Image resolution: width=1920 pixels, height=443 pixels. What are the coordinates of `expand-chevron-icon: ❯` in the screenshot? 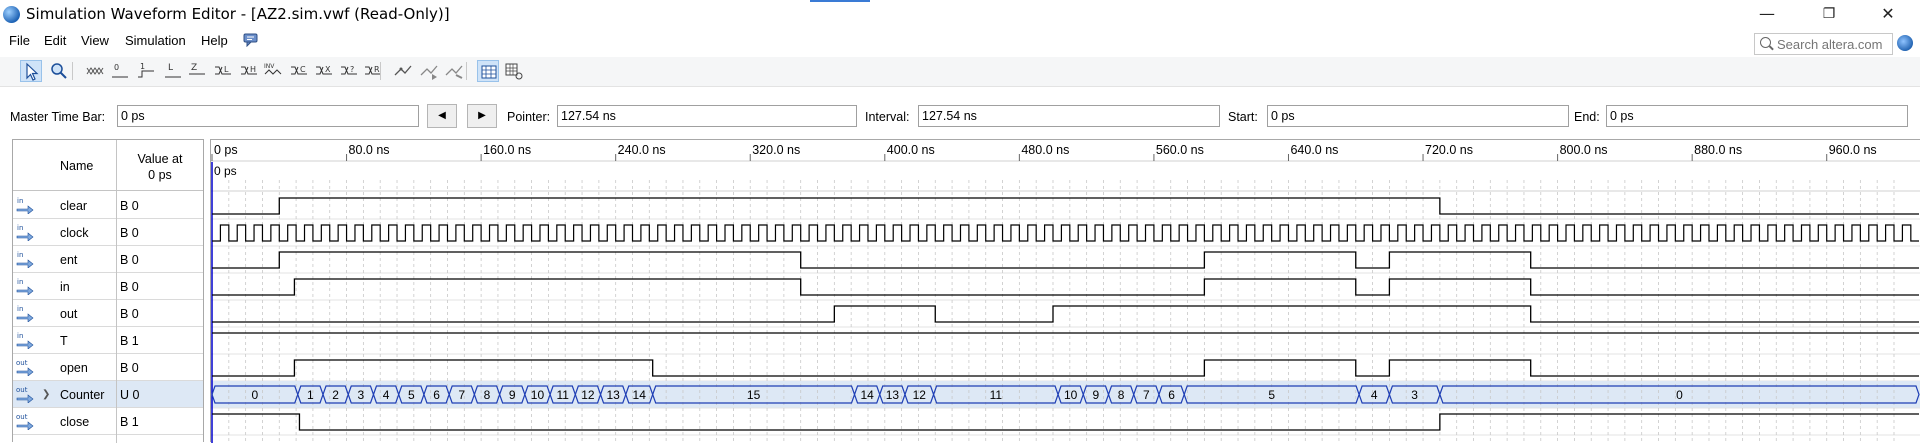 It's located at (46, 394).